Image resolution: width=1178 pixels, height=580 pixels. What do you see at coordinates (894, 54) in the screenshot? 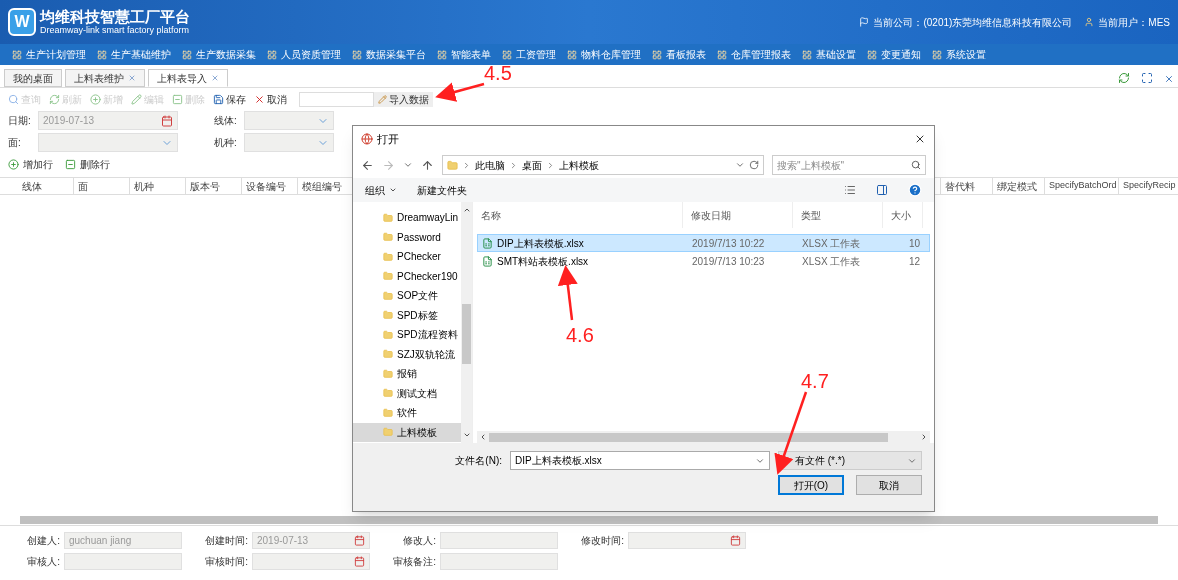
I see `menu-item: 变更通知` at bounding box center [894, 54].